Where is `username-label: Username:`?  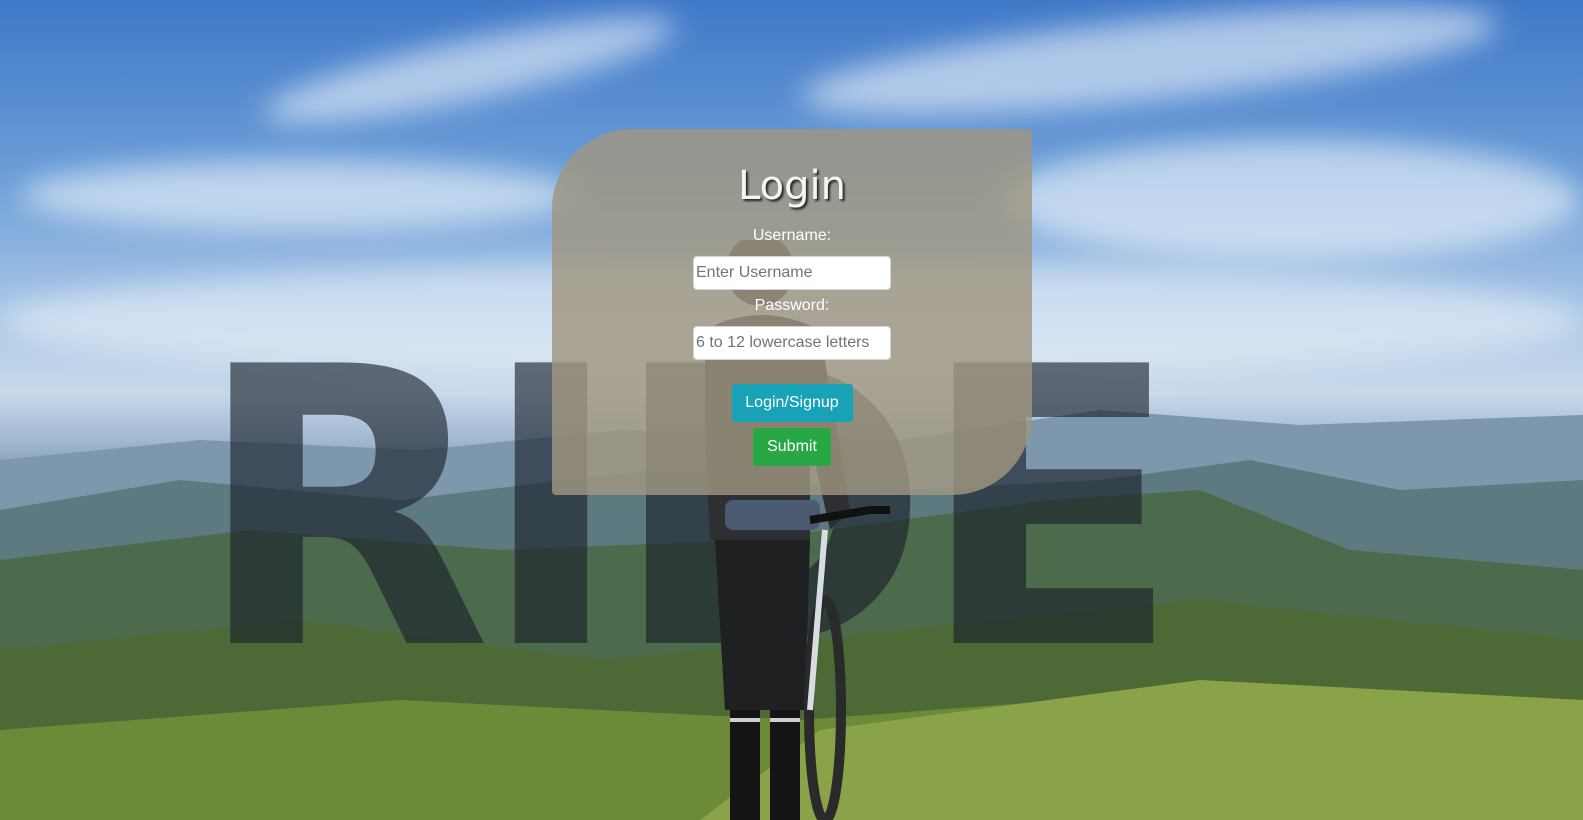
username-label: Username: is located at coordinates (792, 235).